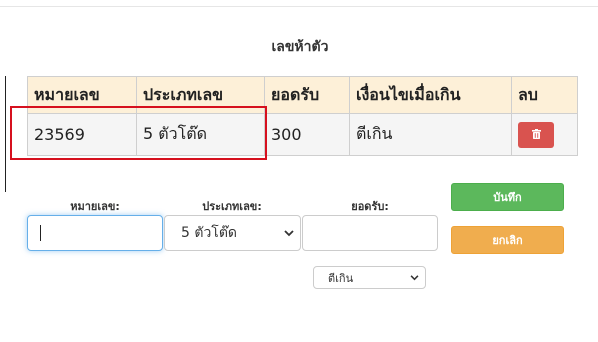  What do you see at coordinates (82, 95) in the screenshot?
I see `col-header-number: หมายเลข` at bounding box center [82, 95].